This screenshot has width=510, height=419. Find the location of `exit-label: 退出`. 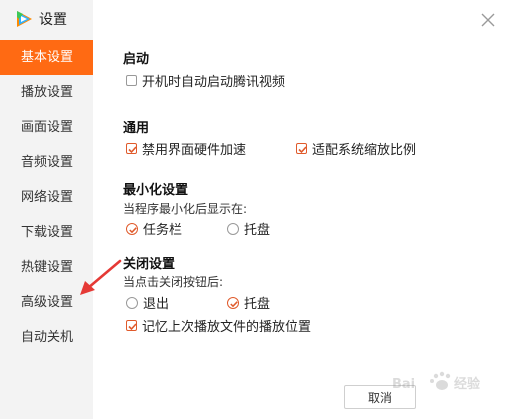

exit-label: 退出 is located at coordinates (156, 304).